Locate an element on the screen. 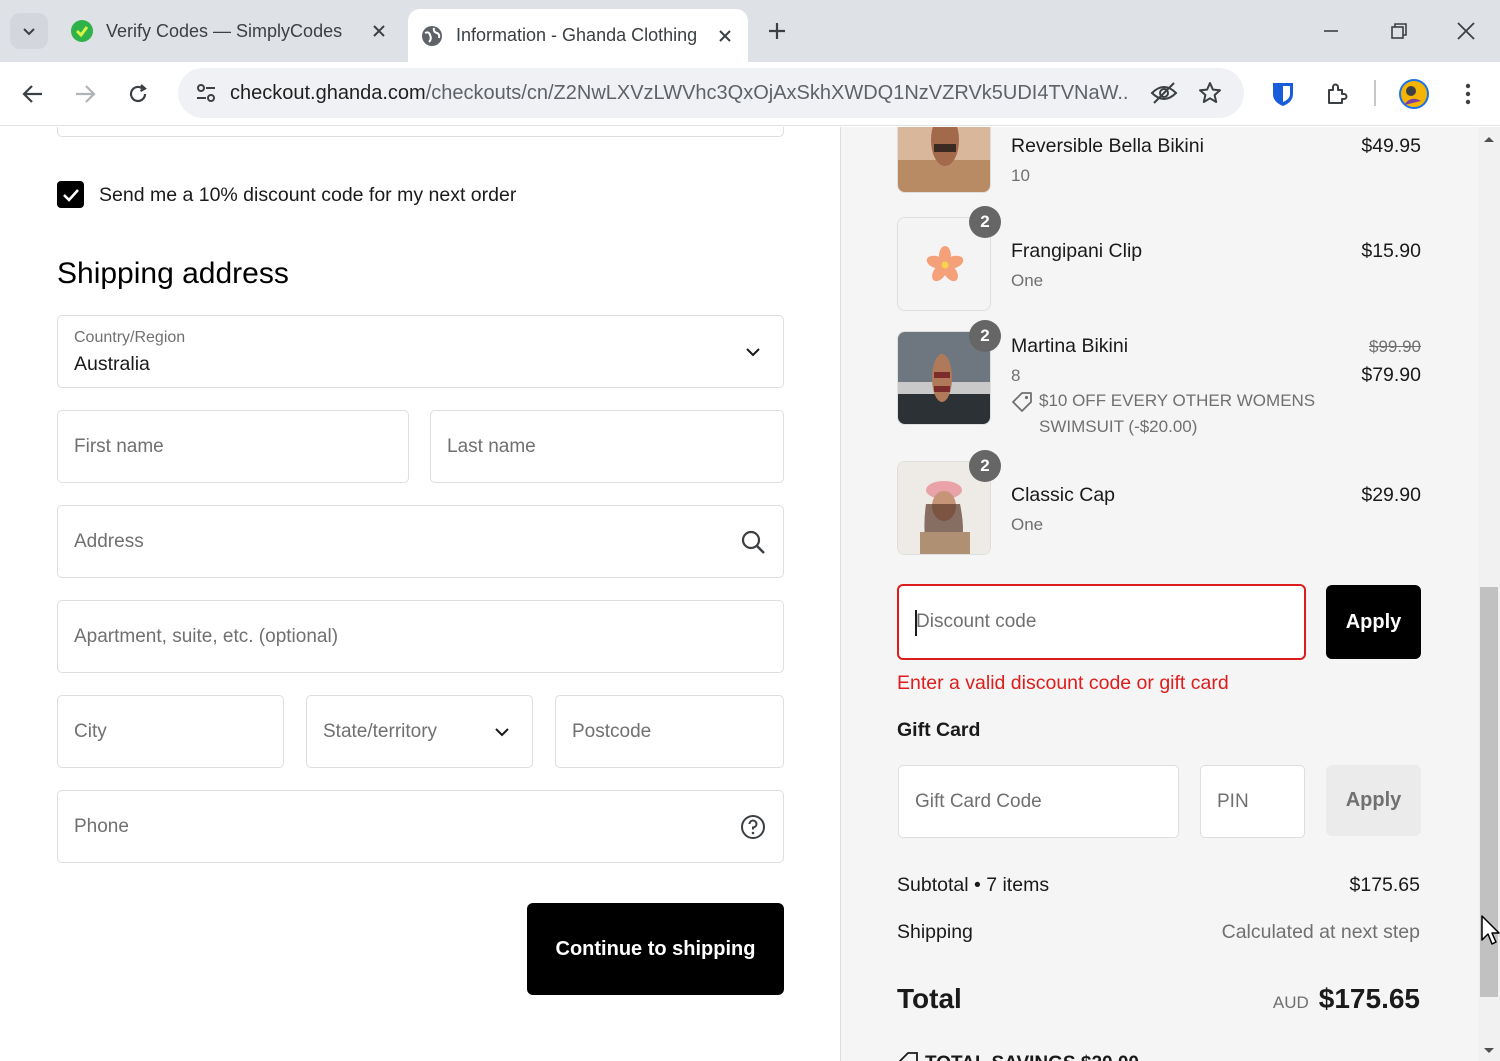  shipping-address-heading: Shipping address is located at coordinates (173, 273).